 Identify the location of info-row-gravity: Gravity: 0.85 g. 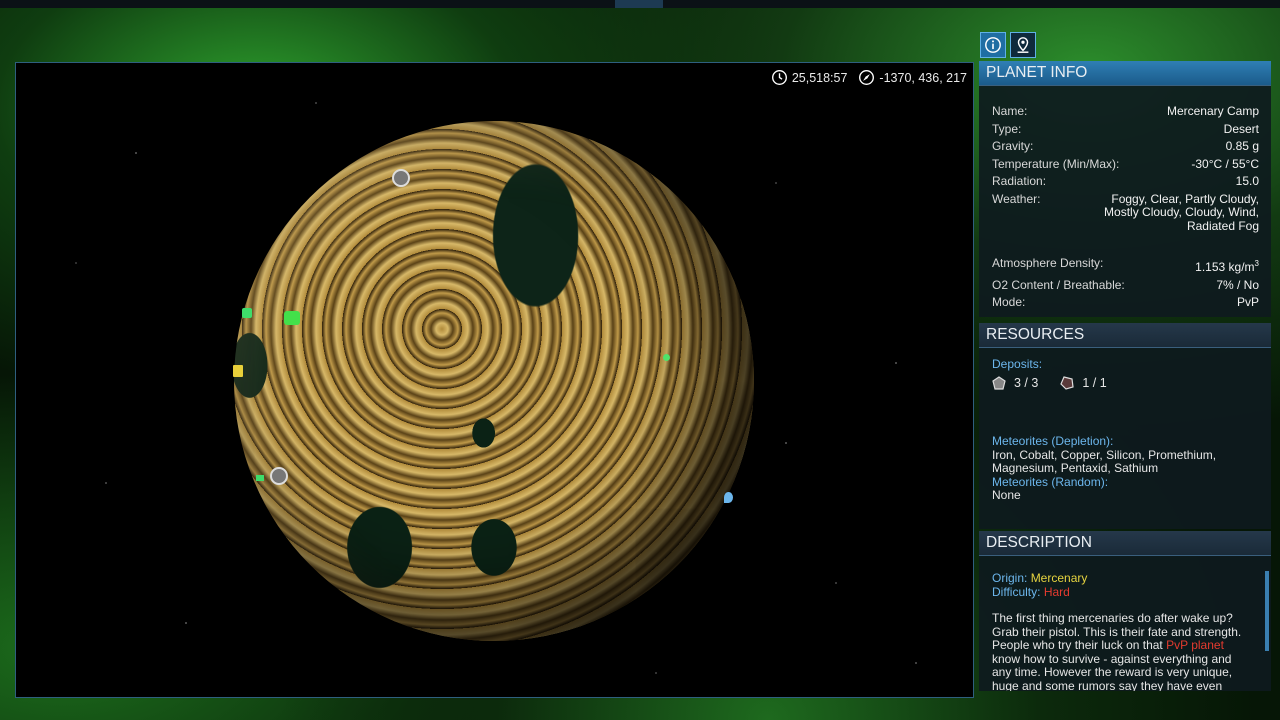
(1125, 147).